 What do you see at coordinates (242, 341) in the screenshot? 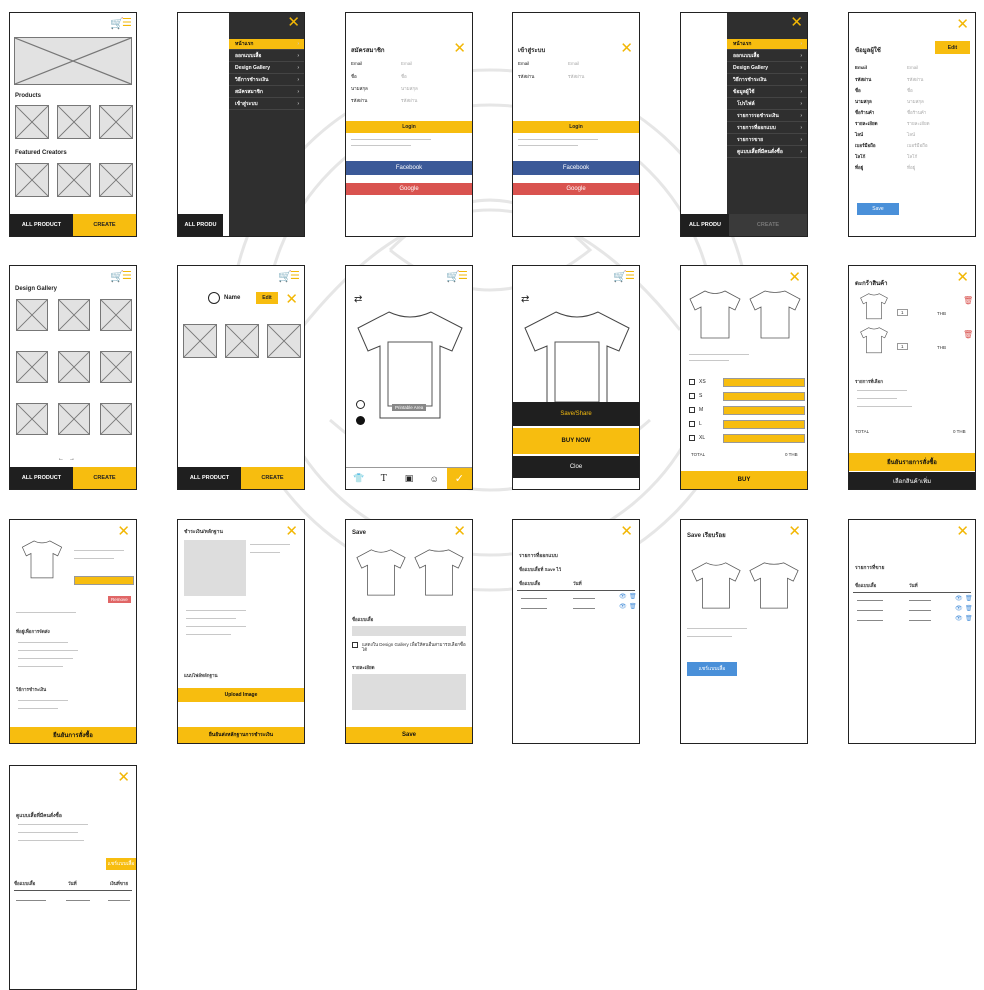
I see `design-item` at bounding box center [242, 341].